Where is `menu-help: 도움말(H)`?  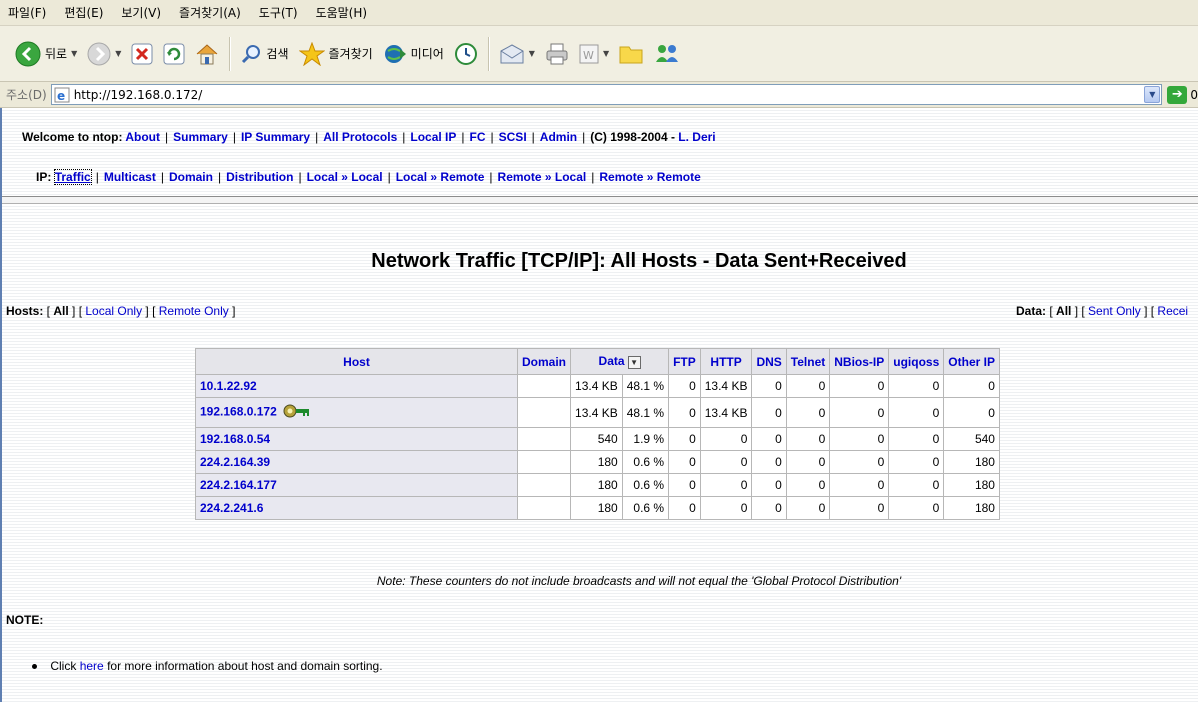 menu-help: 도움말(H) is located at coordinates (342, 12).